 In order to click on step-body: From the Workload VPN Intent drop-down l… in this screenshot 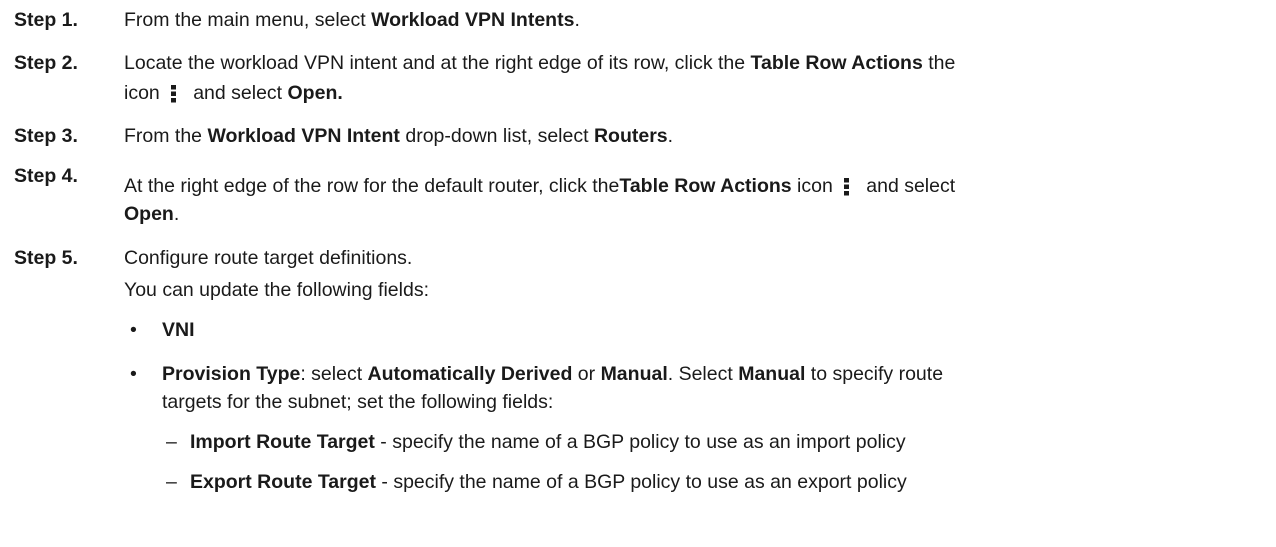, I will do `click(694, 136)`.